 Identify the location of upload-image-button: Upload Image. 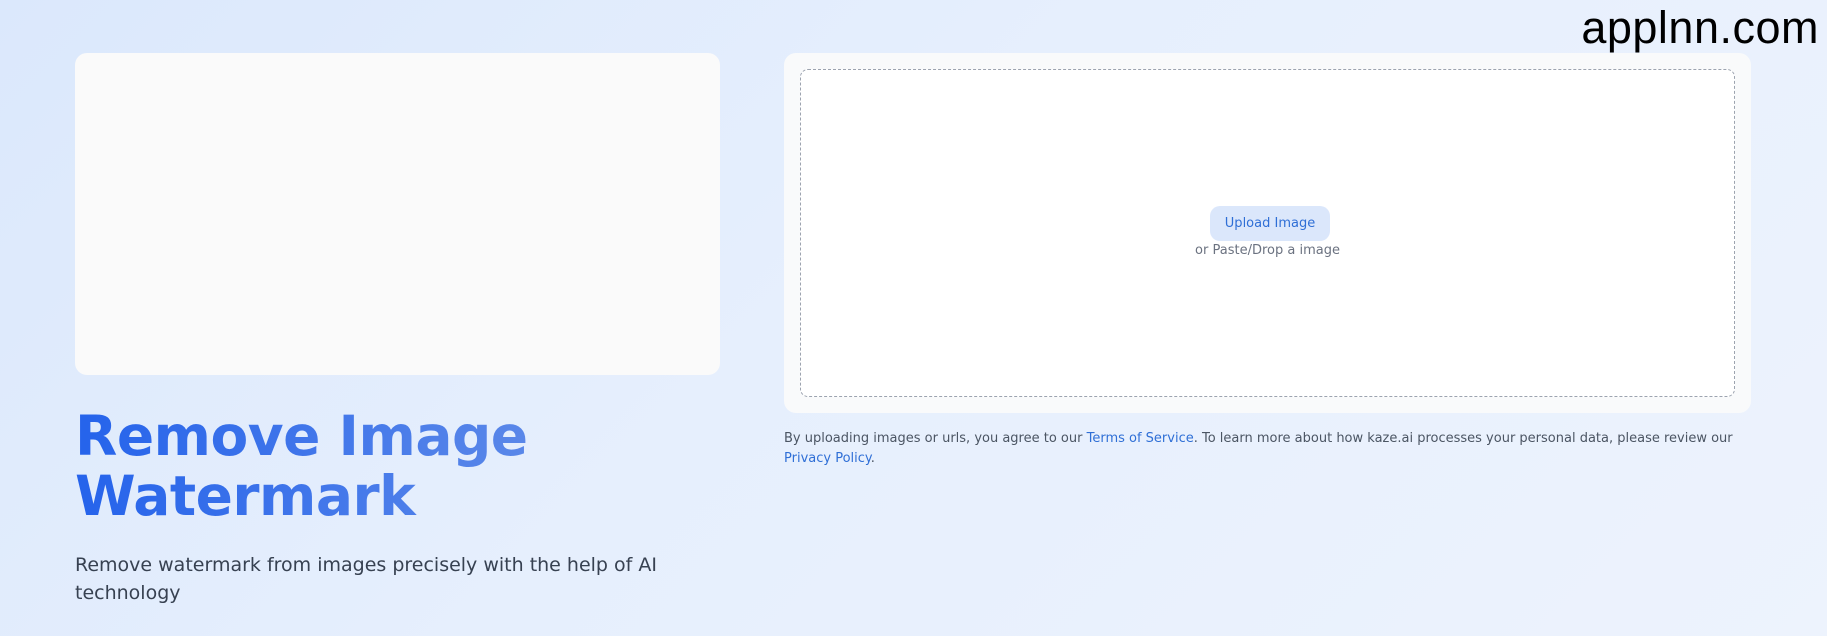
(1270, 223).